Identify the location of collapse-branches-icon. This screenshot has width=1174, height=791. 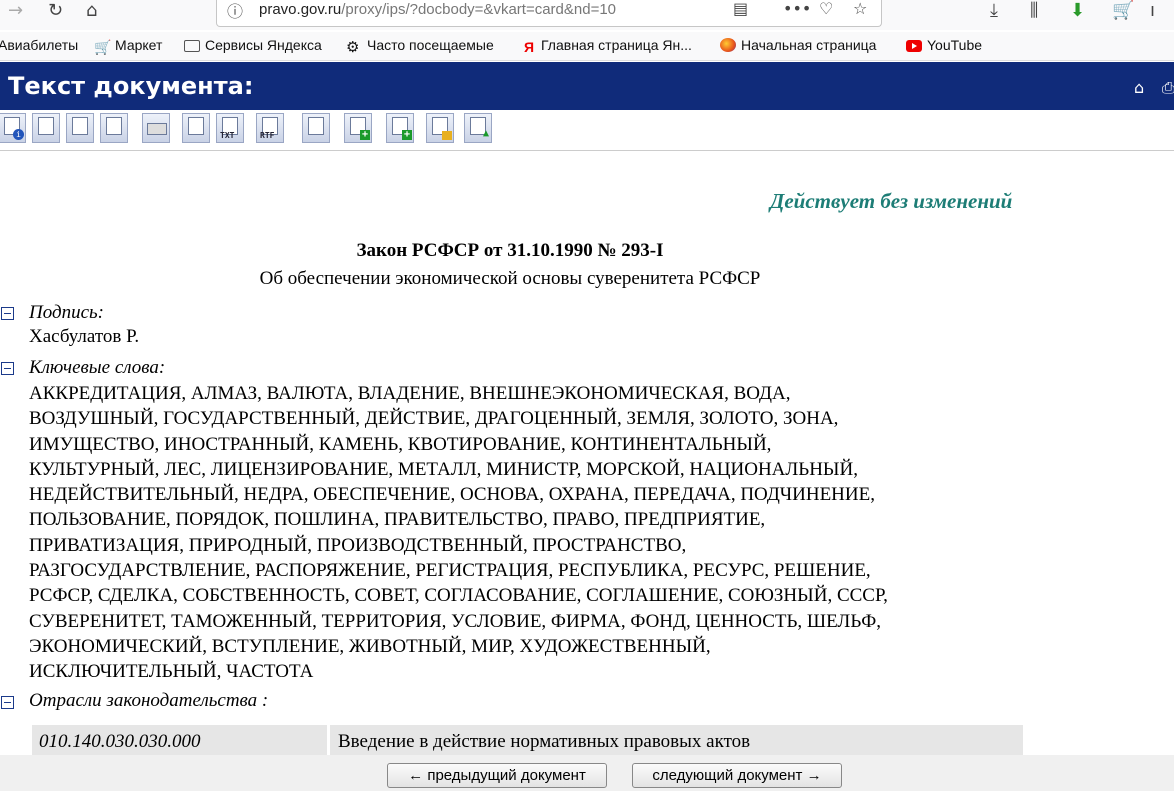
(7, 702).